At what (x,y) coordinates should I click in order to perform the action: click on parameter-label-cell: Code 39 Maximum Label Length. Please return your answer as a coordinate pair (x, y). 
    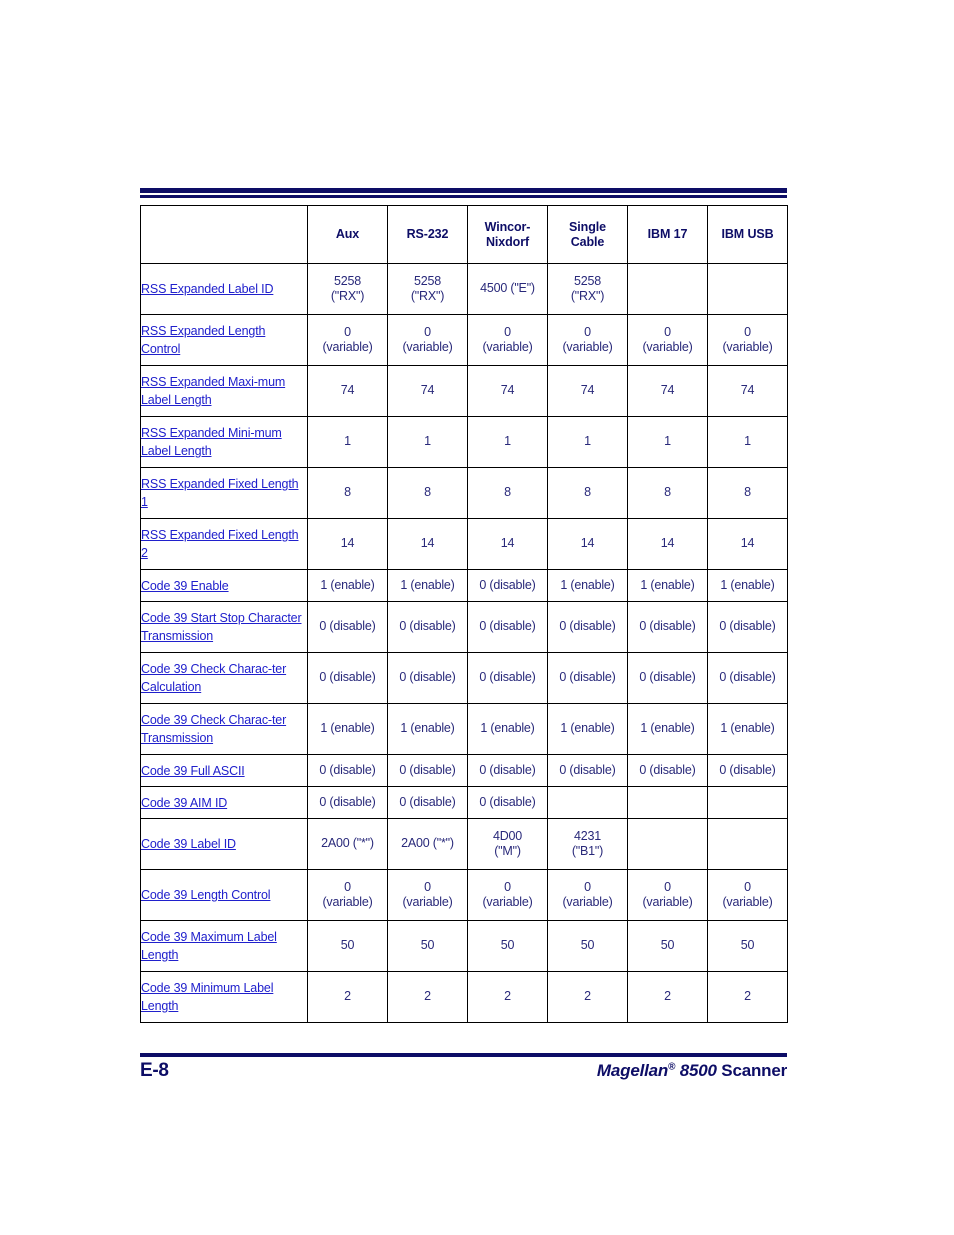
    Looking at the image, I should click on (224, 946).